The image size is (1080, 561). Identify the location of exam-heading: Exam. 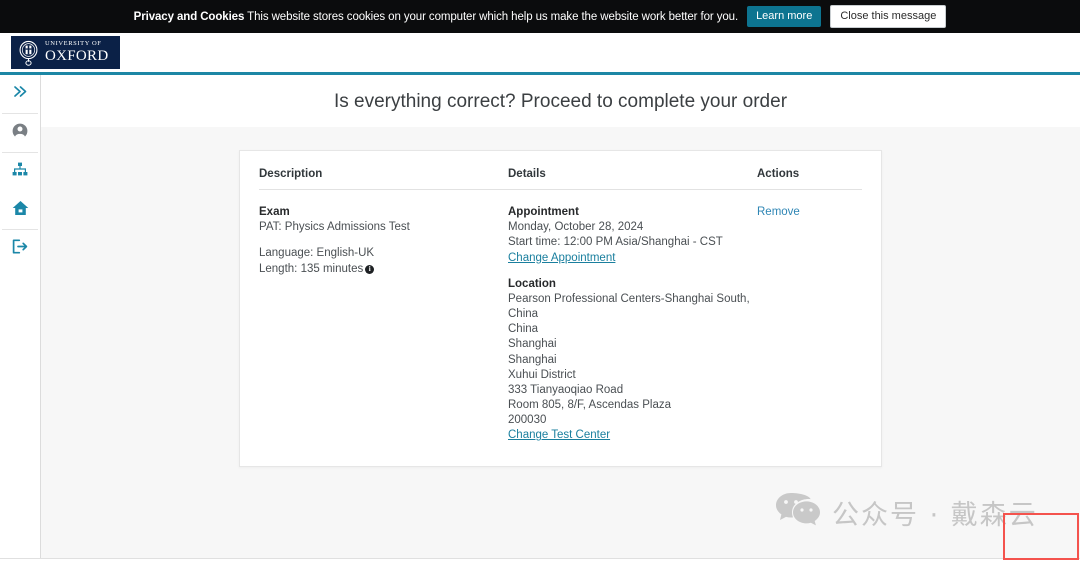
(274, 212).